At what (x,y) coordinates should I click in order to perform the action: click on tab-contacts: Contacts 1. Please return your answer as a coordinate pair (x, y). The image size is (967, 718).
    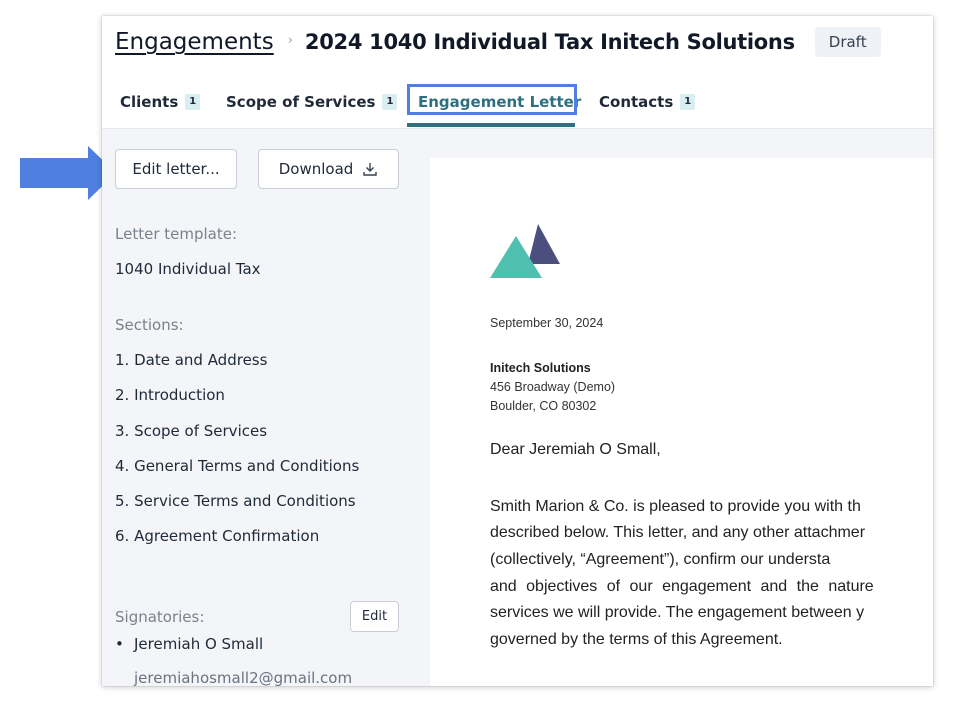
    Looking at the image, I should click on (647, 102).